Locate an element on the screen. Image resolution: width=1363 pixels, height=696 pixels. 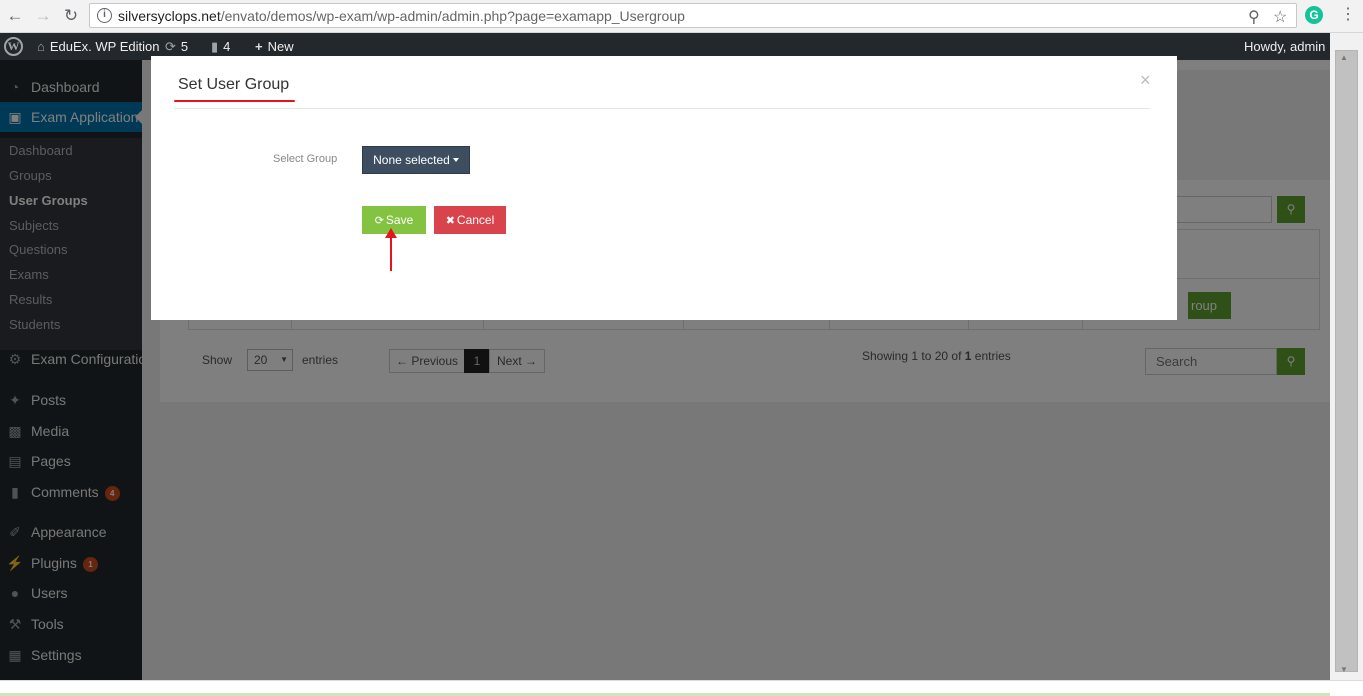
cancel-button: ✖ Cancel is located at coordinates (470, 220).